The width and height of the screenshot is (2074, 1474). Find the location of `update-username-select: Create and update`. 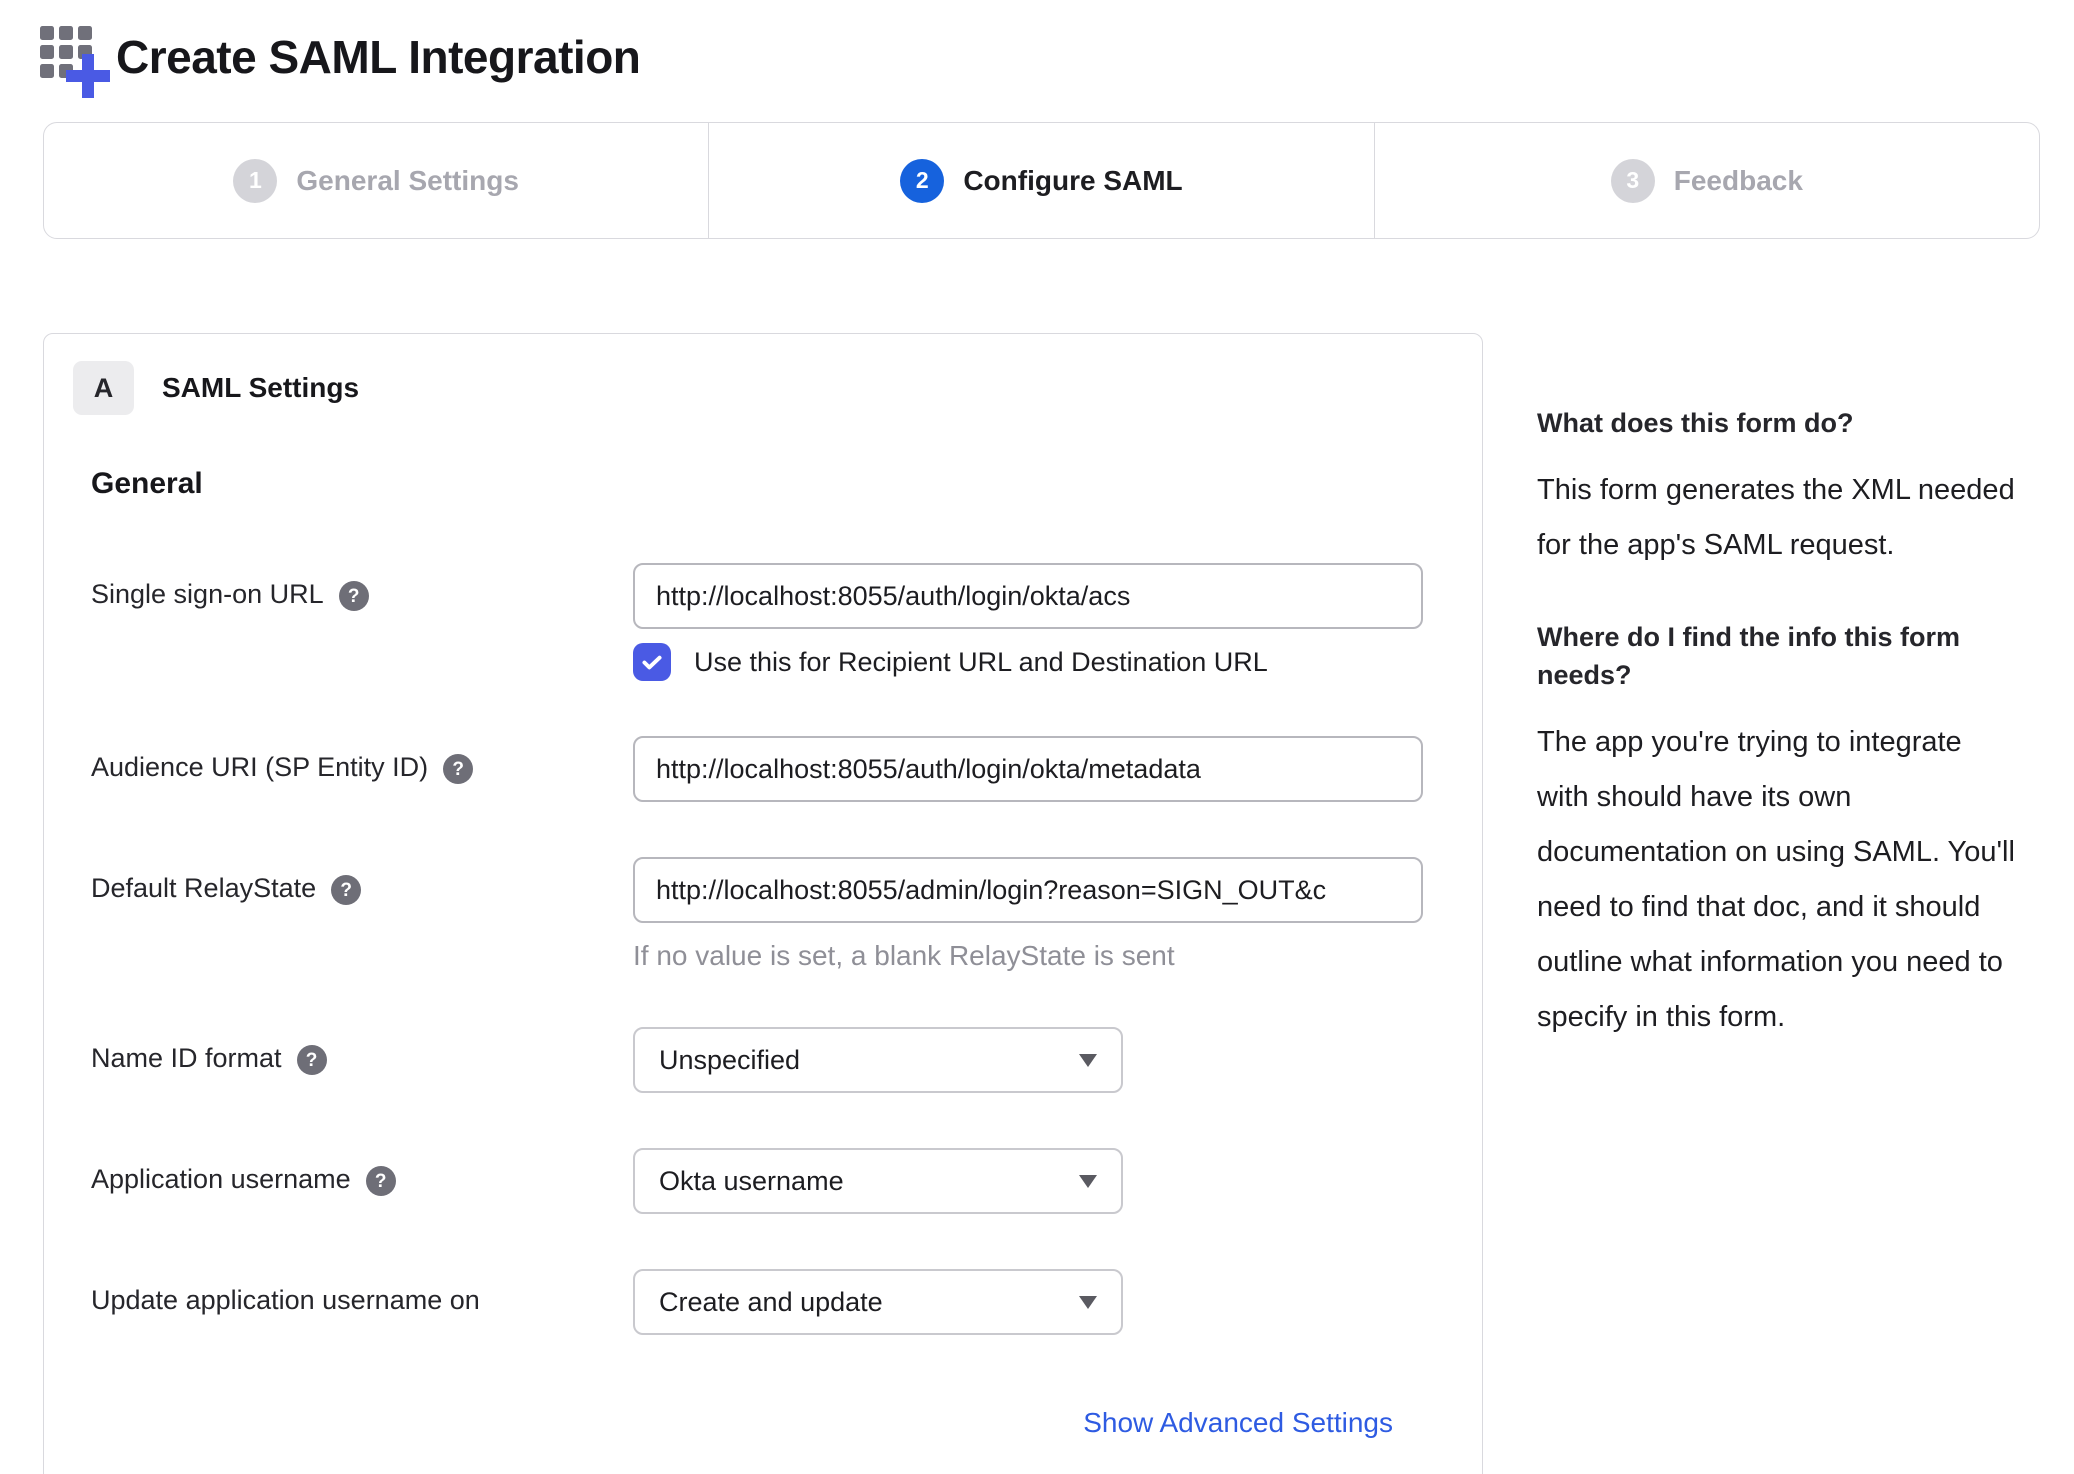

update-username-select: Create and update is located at coordinates (878, 1302).